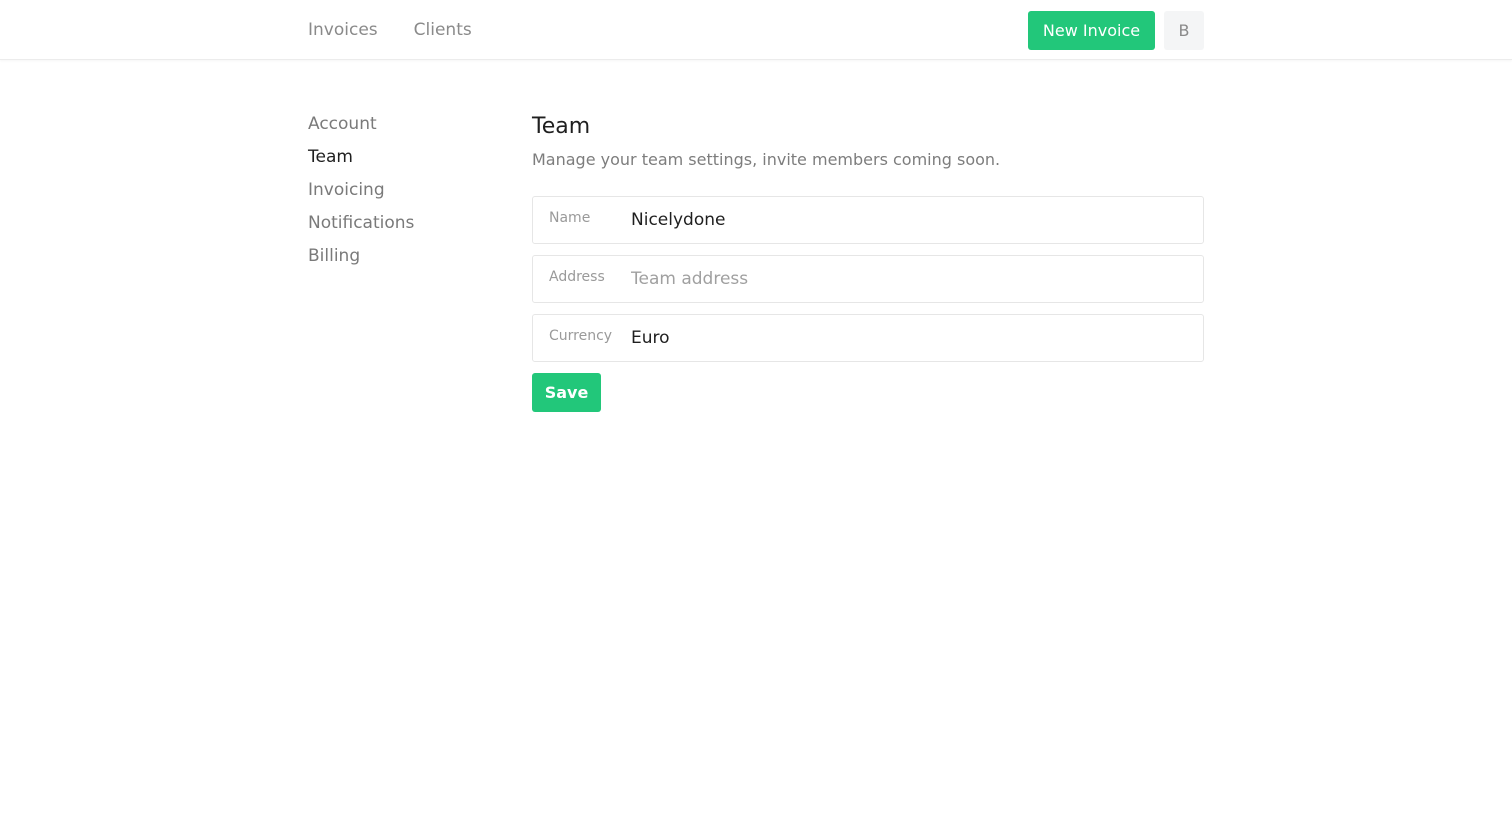 The height and width of the screenshot is (814, 1512). I want to click on address-field-group: Address, so click(868, 279).